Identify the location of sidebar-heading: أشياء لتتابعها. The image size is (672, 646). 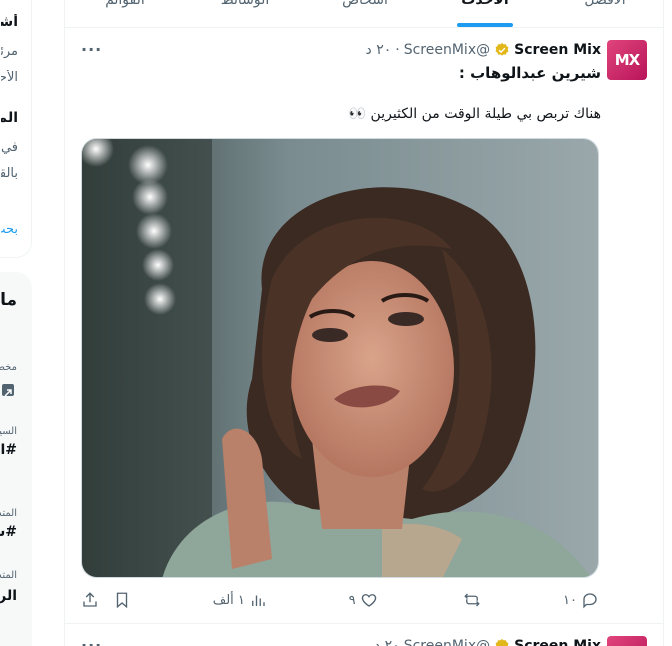
(9, 22).